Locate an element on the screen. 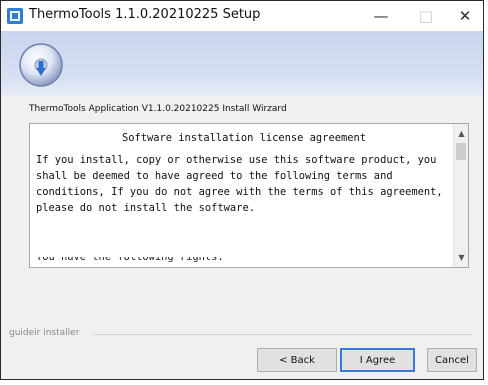 This screenshot has width=488, height=385. license-cut-line-text: You have the following rights: is located at coordinates (130, 260).